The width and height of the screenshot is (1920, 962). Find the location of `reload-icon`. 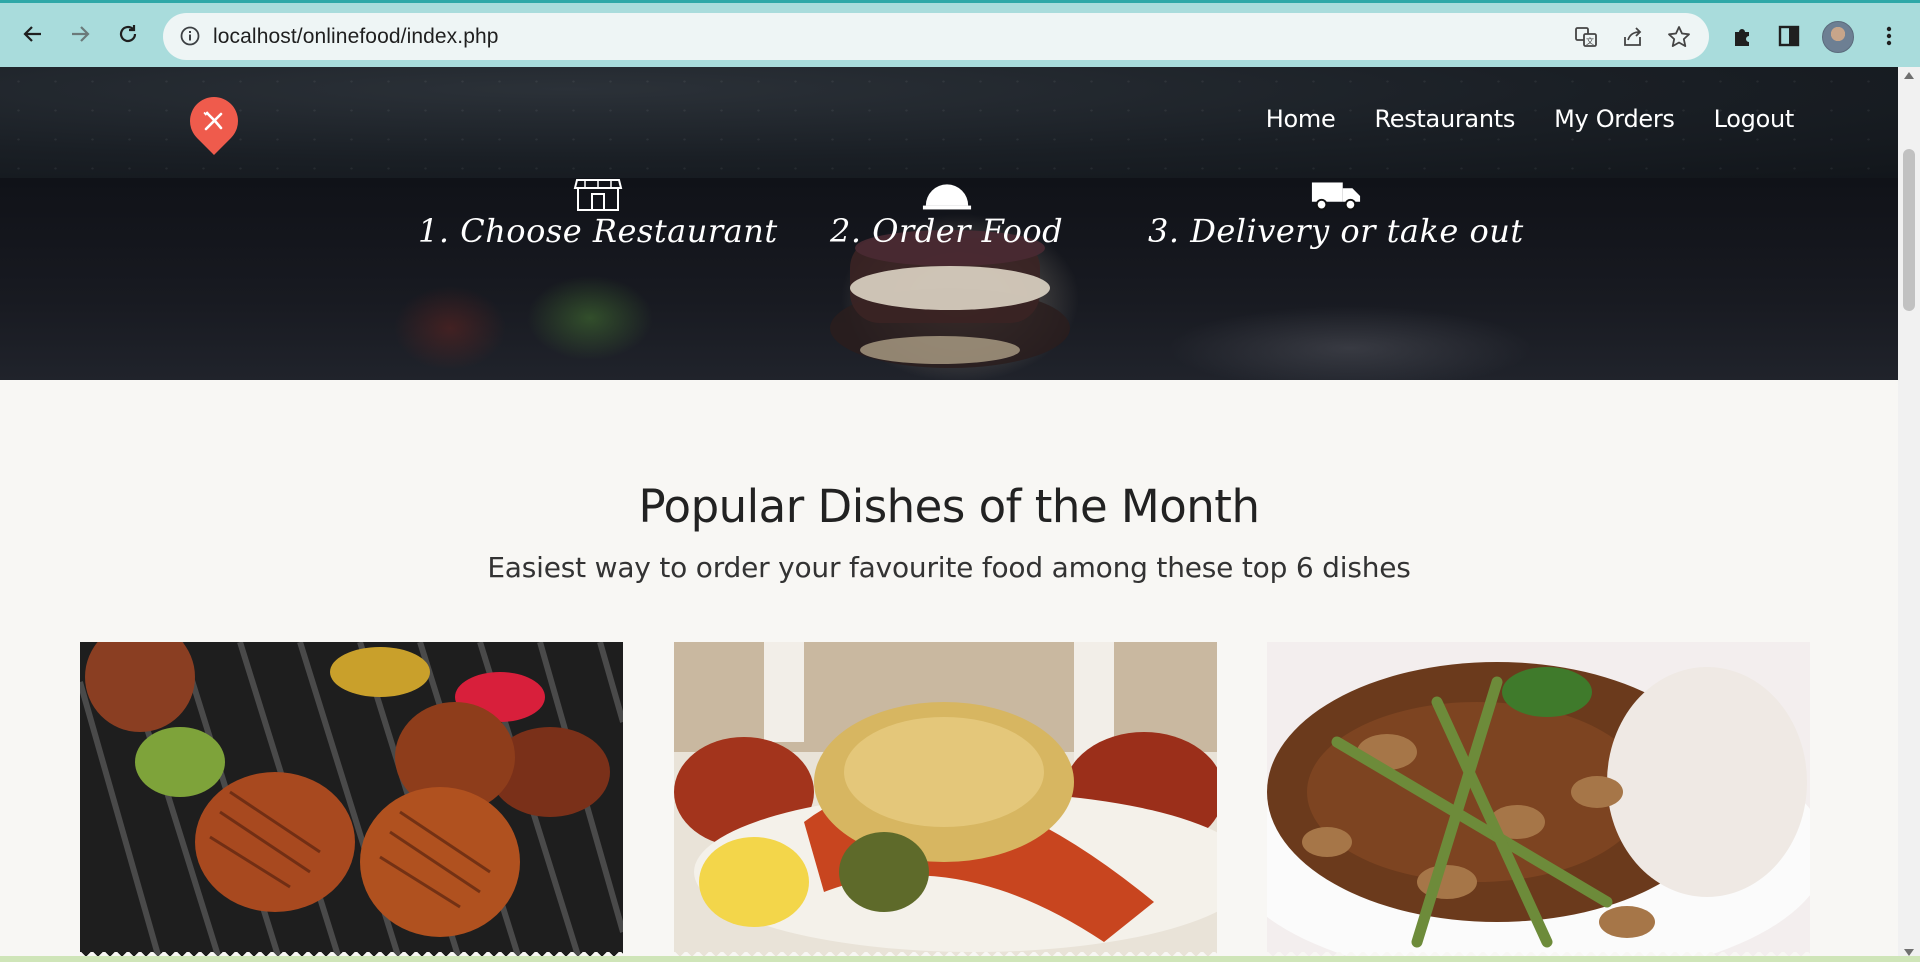

reload-icon is located at coordinates (128, 34).